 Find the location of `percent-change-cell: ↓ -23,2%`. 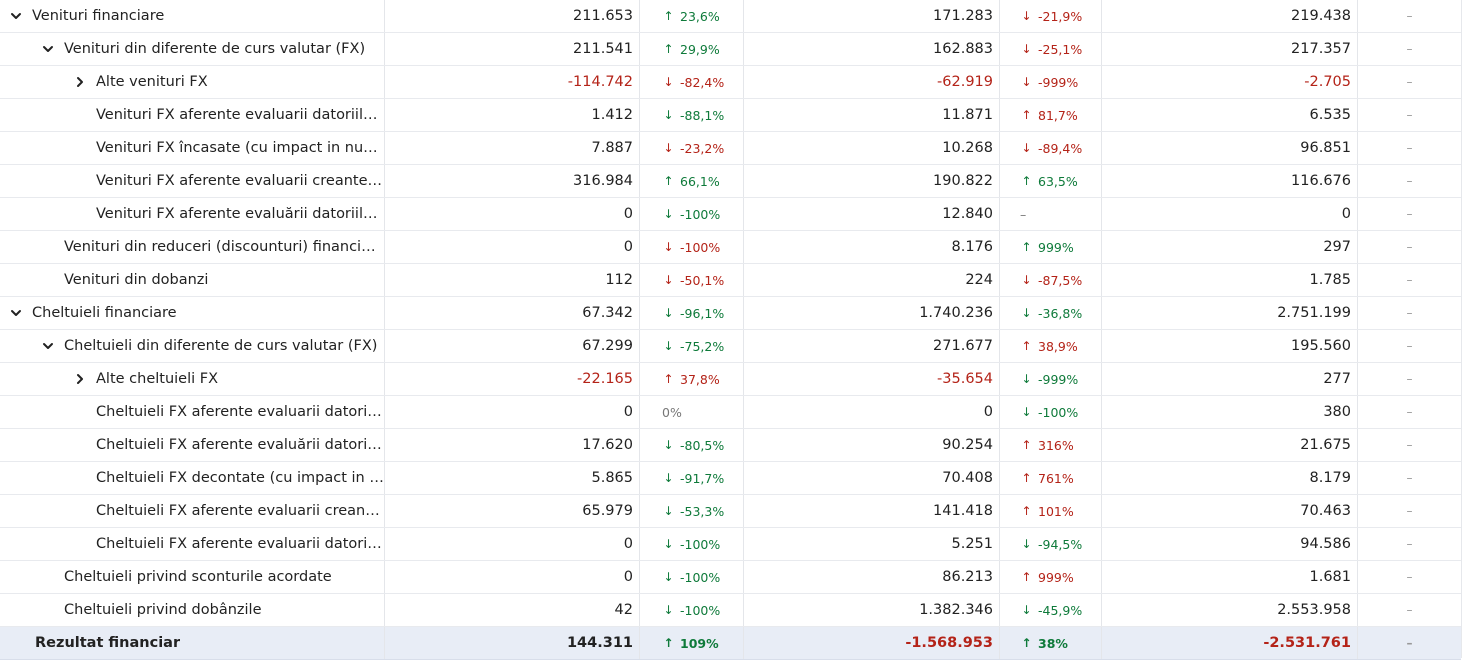

percent-change-cell: ↓ -23,2% is located at coordinates (692, 148).